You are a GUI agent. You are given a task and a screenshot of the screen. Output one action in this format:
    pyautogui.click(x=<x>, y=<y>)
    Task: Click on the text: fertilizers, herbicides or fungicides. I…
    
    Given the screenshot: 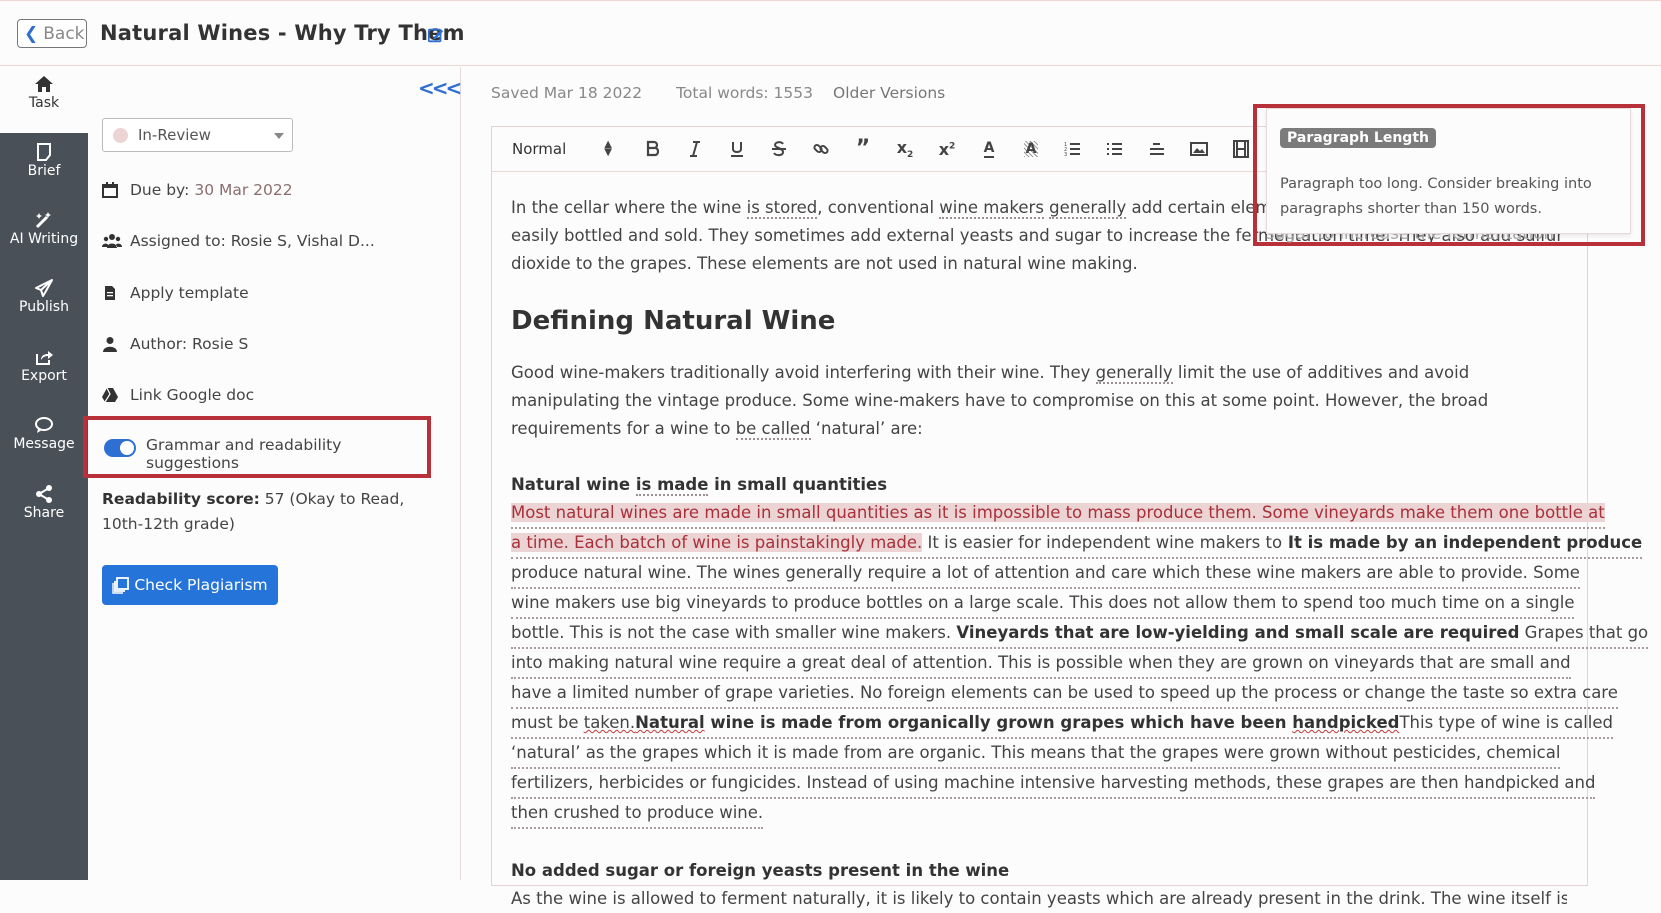 What is the action you would take?
    pyautogui.click(x=1053, y=782)
    